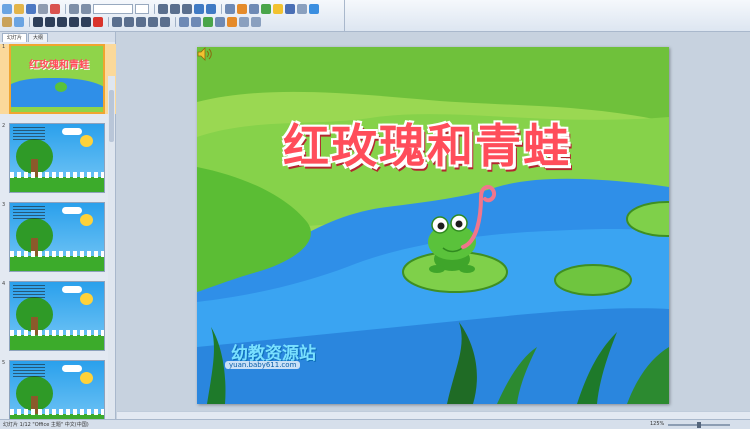 This screenshot has height=429, width=750. What do you see at coordinates (187, 9) in the screenshot?
I see `indent-icon` at bounding box center [187, 9].